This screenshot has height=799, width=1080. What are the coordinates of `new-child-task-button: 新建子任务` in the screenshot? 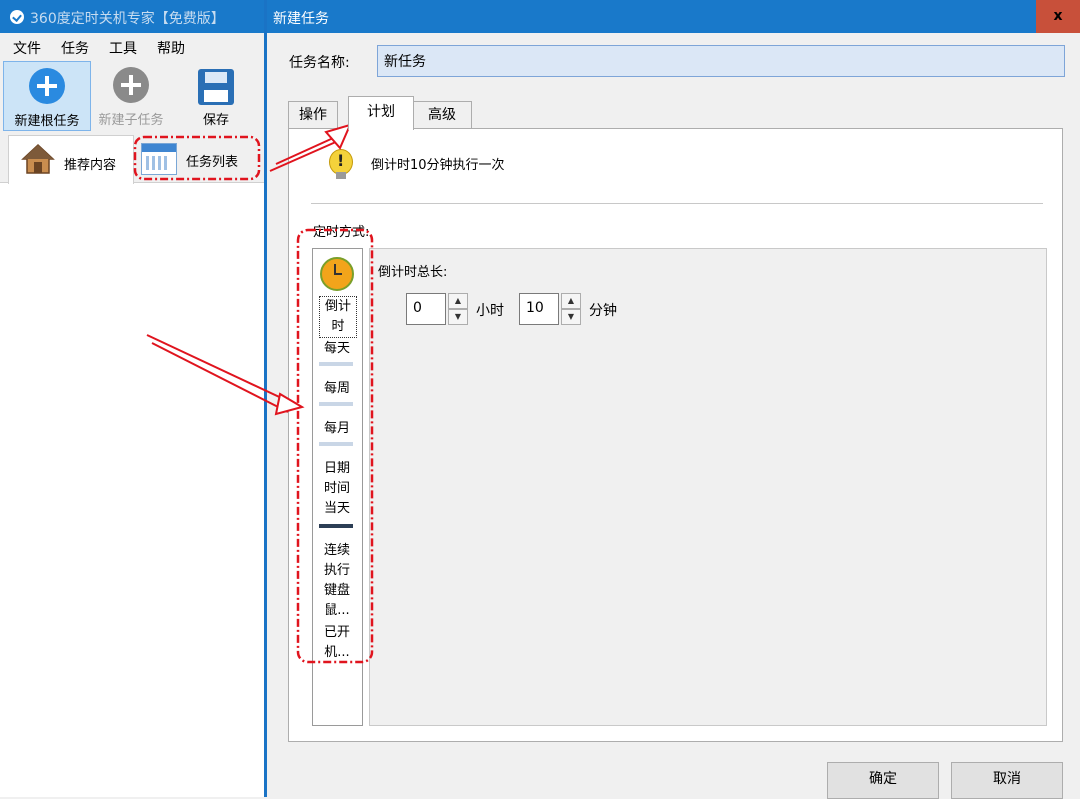 It's located at (131, 95).